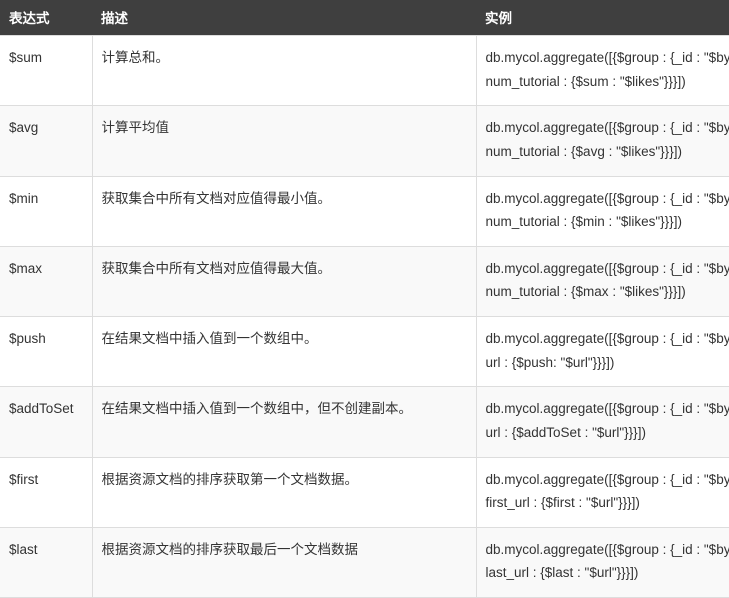 This screenshot has width=729, height=598. I want to click on cell-description: 获取集合中所有文档对应值得最大值。, so click(284, 281).